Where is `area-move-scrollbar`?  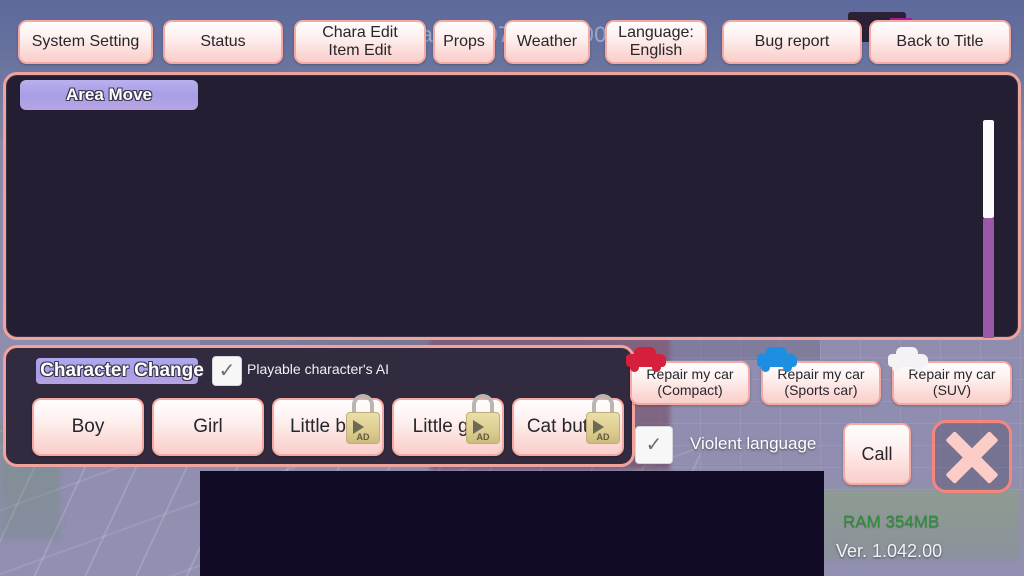 area-move-scrollbar is located at coordinates (988, 229).